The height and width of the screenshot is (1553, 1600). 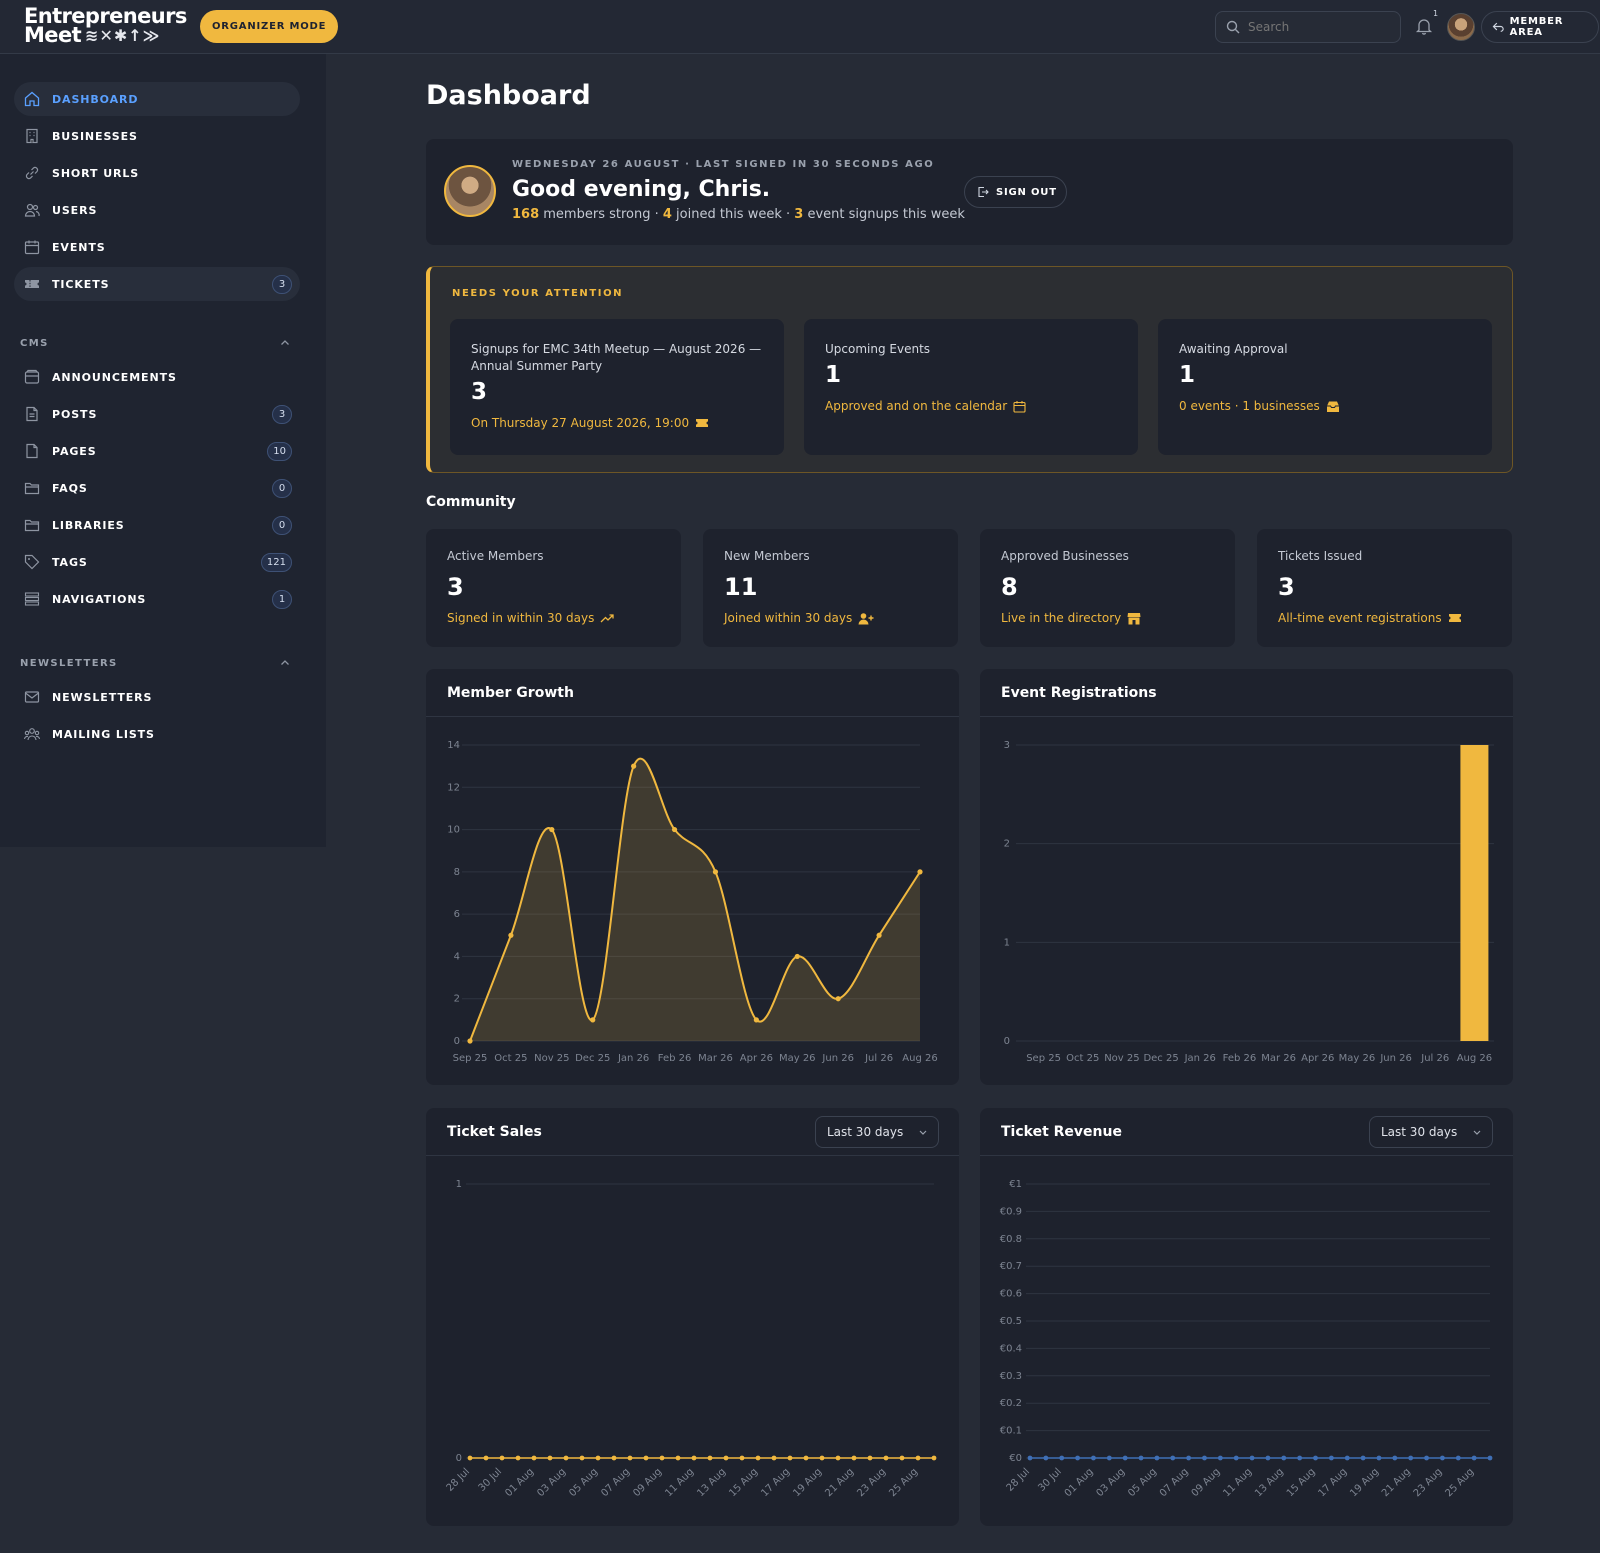 What do you see at coordinates (1011, 1321) in the screenshot?
I see `y-tick-label: €0.5` at bounding box center [1011, 1321].